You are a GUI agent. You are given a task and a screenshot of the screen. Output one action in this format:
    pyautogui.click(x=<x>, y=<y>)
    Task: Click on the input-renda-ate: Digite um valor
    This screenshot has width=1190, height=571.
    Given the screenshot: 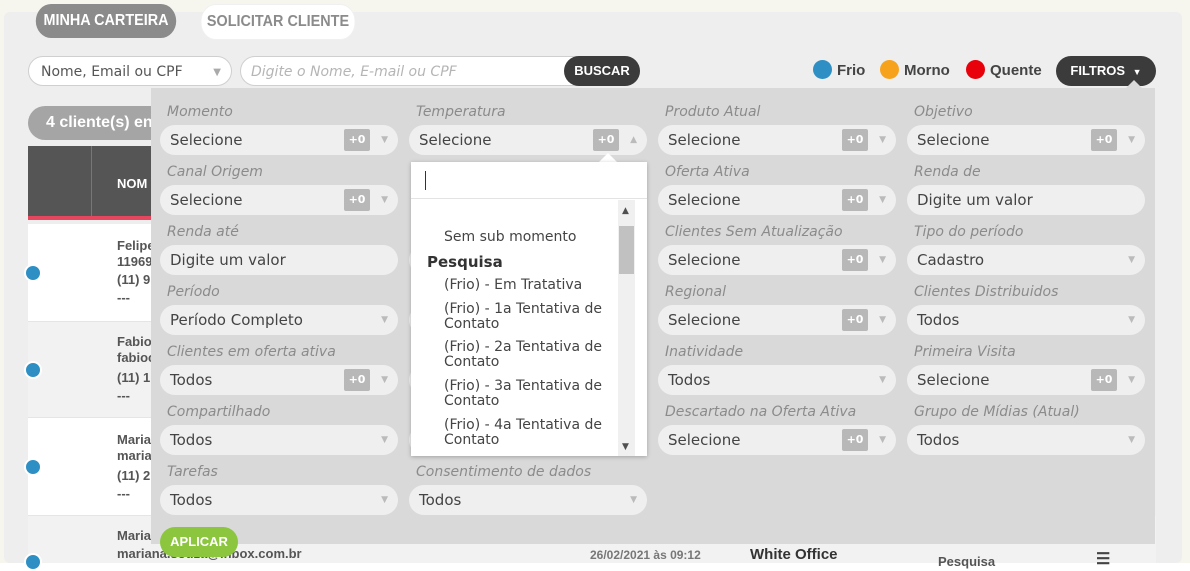 What is the action you would take?
    pyautogui.click(x=279, y=260)
    